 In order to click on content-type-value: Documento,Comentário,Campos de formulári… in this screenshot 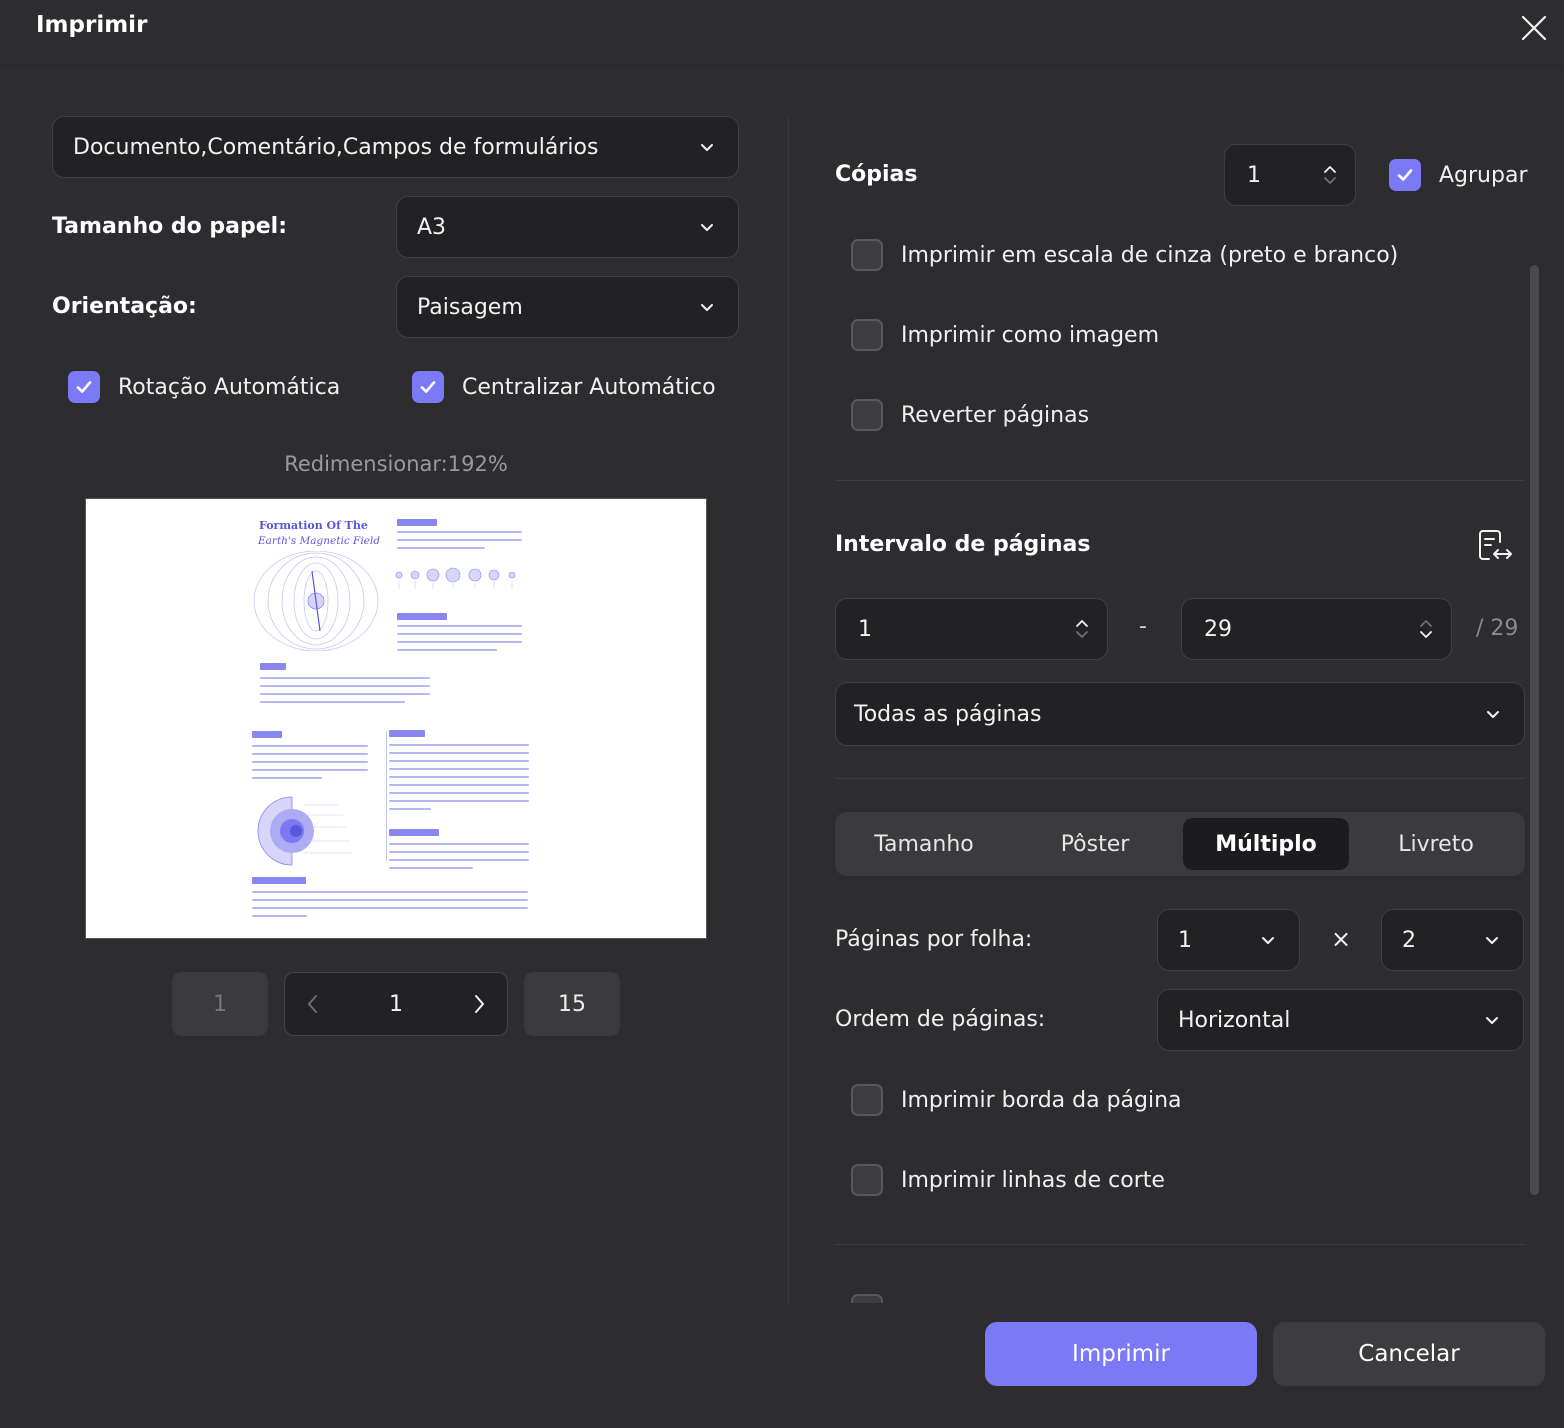, I will do `click(336, 147)`.